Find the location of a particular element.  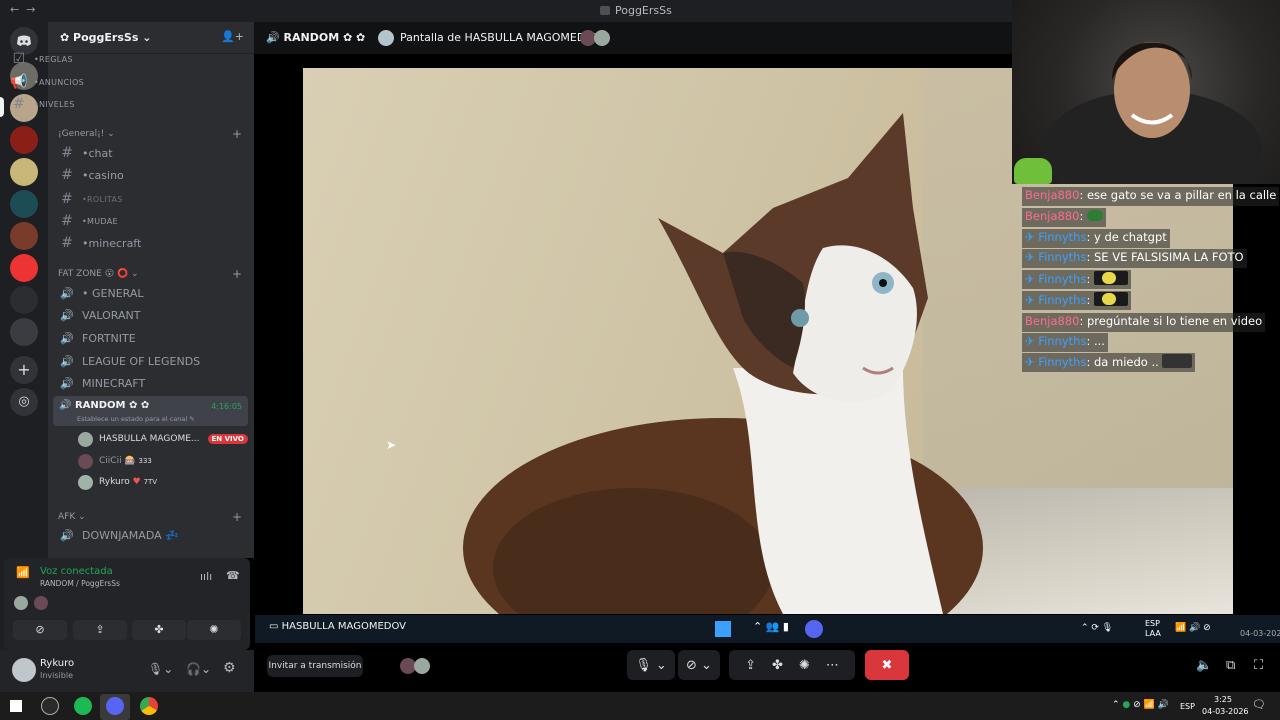

mouse-cursor: ➤ is located at coordinates (391, 445).